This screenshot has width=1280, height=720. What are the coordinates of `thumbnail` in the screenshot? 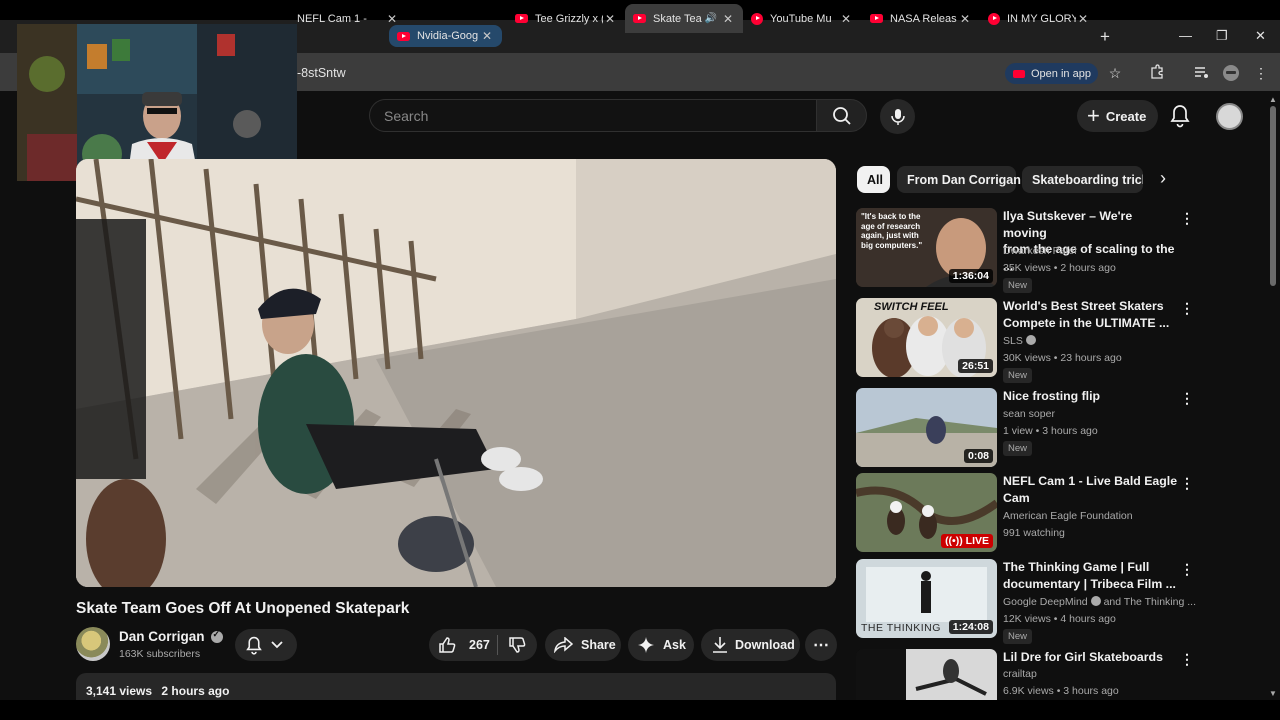 It's located at (926, 674).